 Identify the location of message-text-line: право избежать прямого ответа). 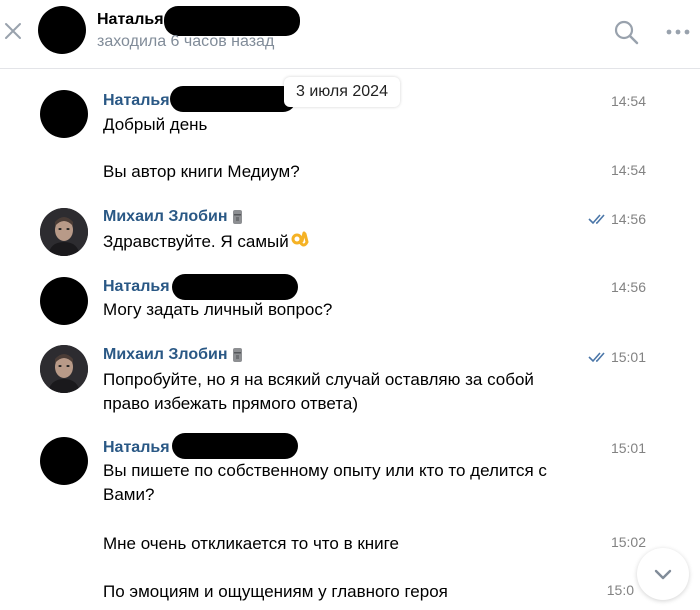
(230, 403).